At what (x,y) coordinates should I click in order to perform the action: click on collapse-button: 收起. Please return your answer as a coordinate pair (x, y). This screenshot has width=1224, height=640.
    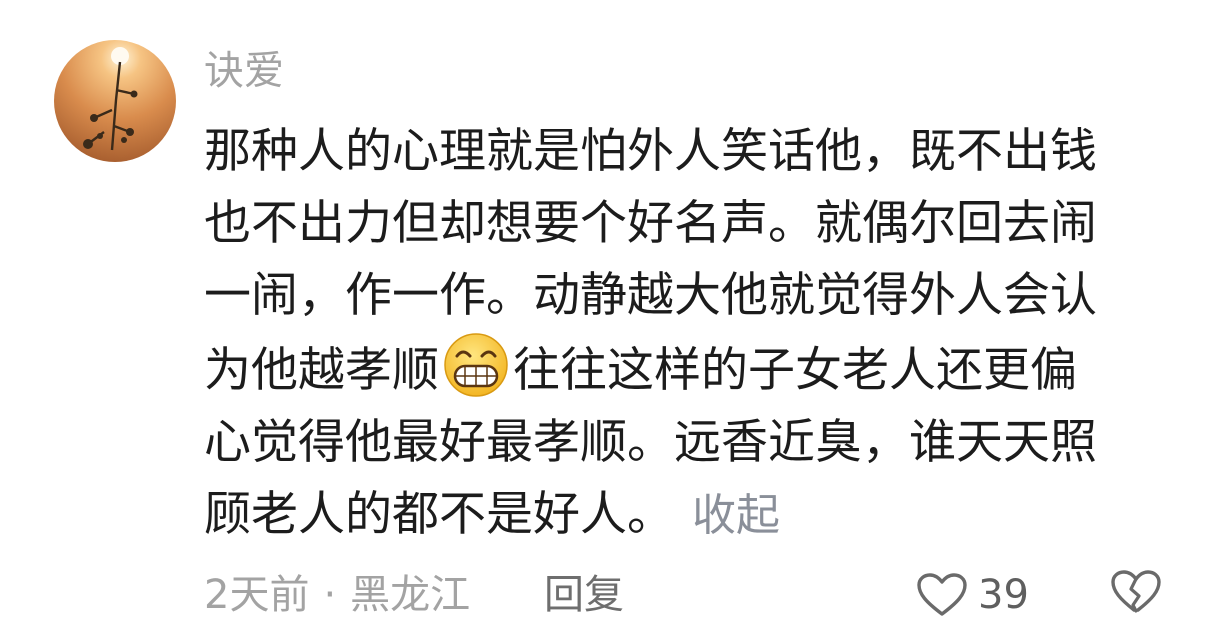
    Looking at the image, I should click on (736, 515).